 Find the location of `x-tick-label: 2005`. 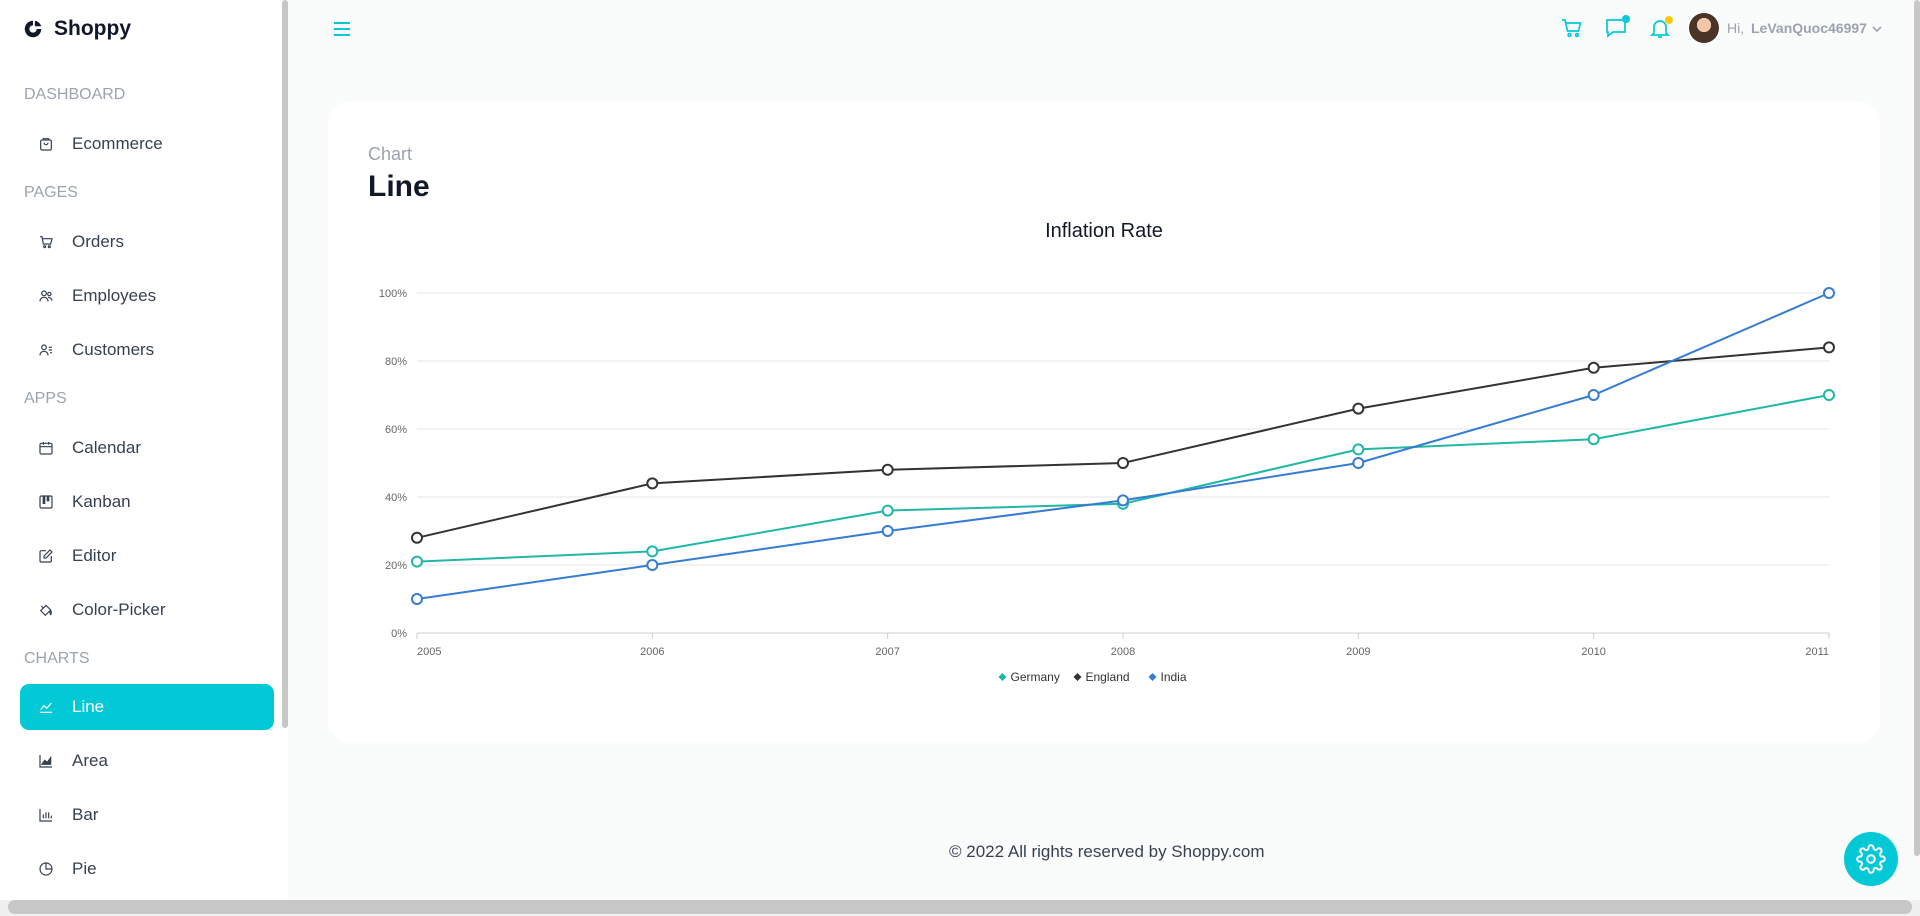

x-tick-label: 2005 is located at coordinates (429, 652).